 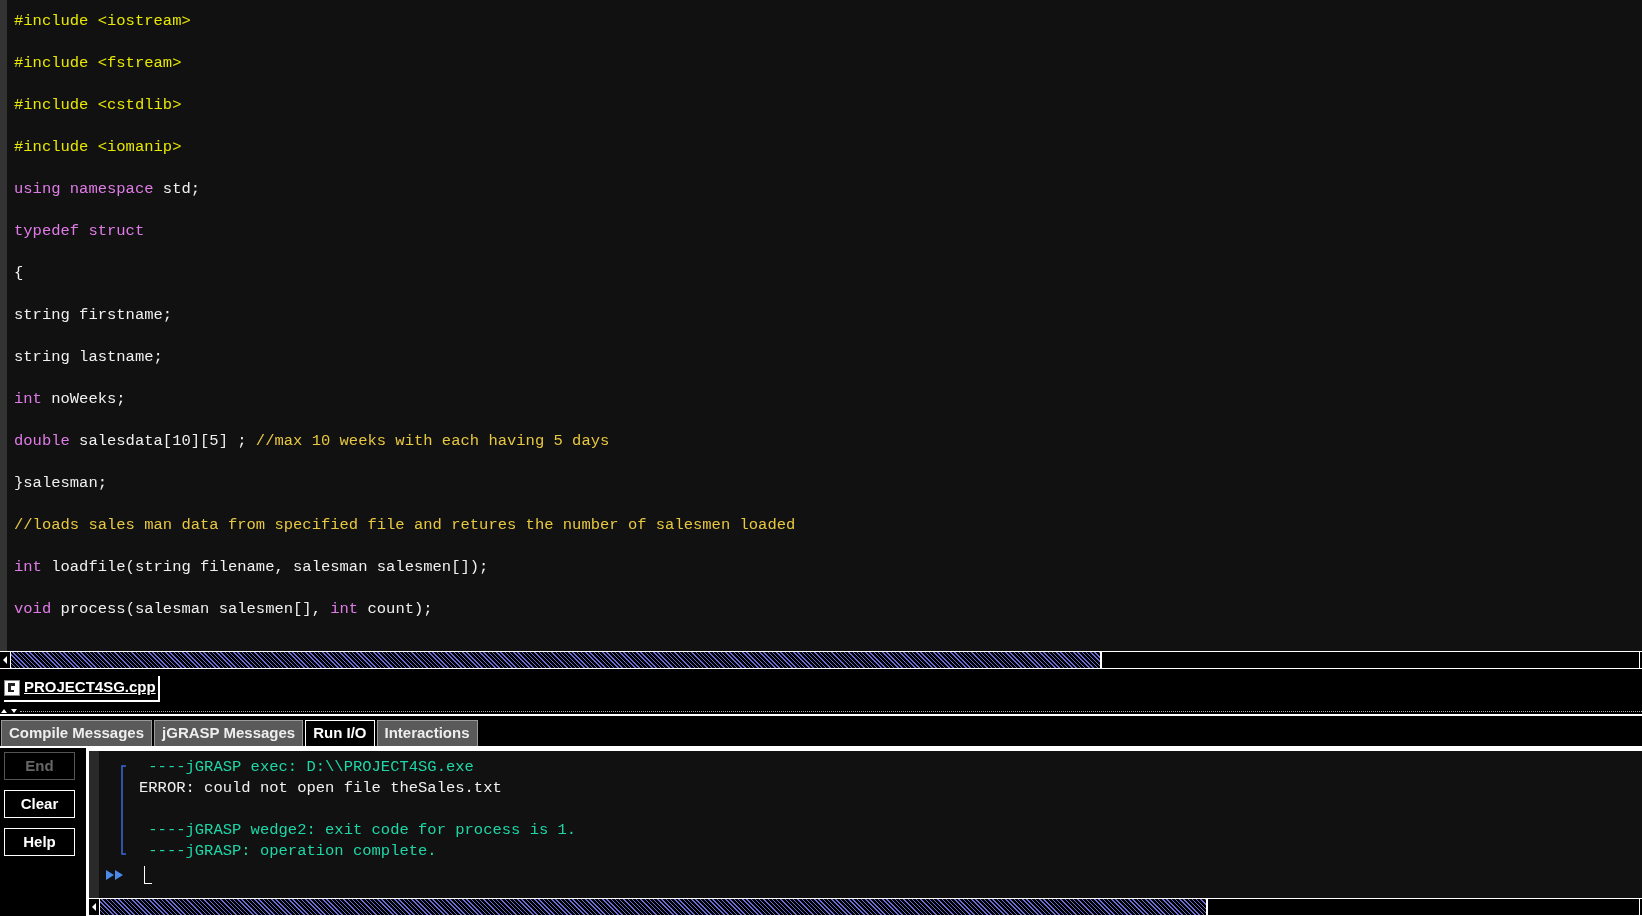 I want to click on code-line: #include <cstdlib>, so click(x=98, y=105).